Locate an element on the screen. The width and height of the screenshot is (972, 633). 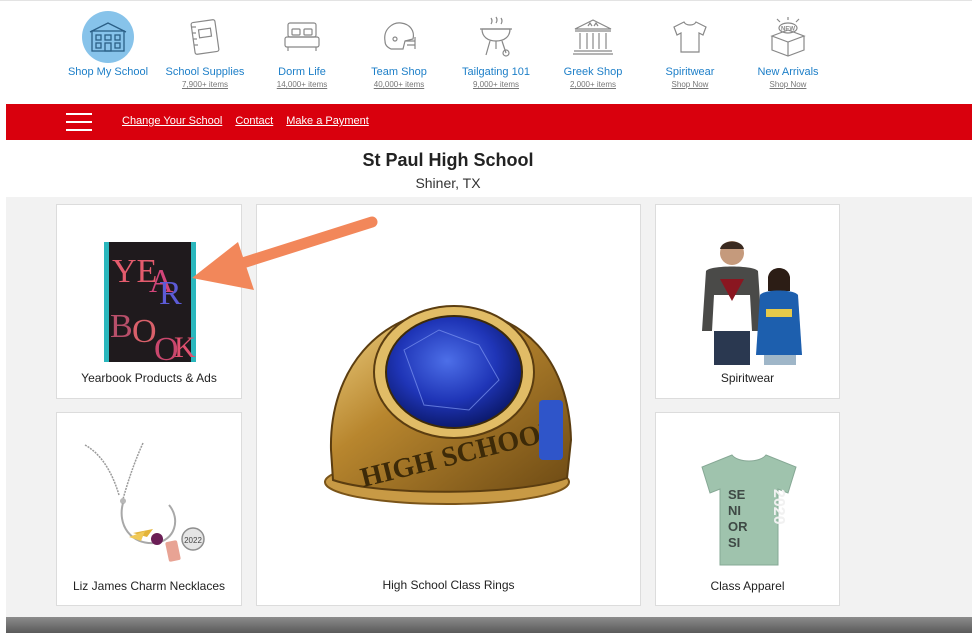
category-count: 9,000+ items is located at coordinates (496, 84).